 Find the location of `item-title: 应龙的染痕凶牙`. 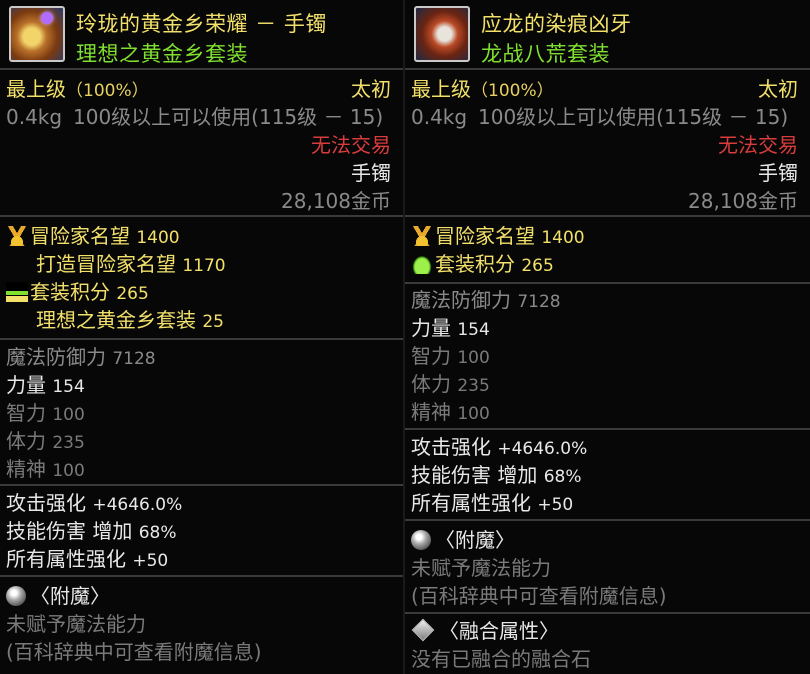

item-title: 应龙的染痕凶牙 is located at coordinates (556, 24).